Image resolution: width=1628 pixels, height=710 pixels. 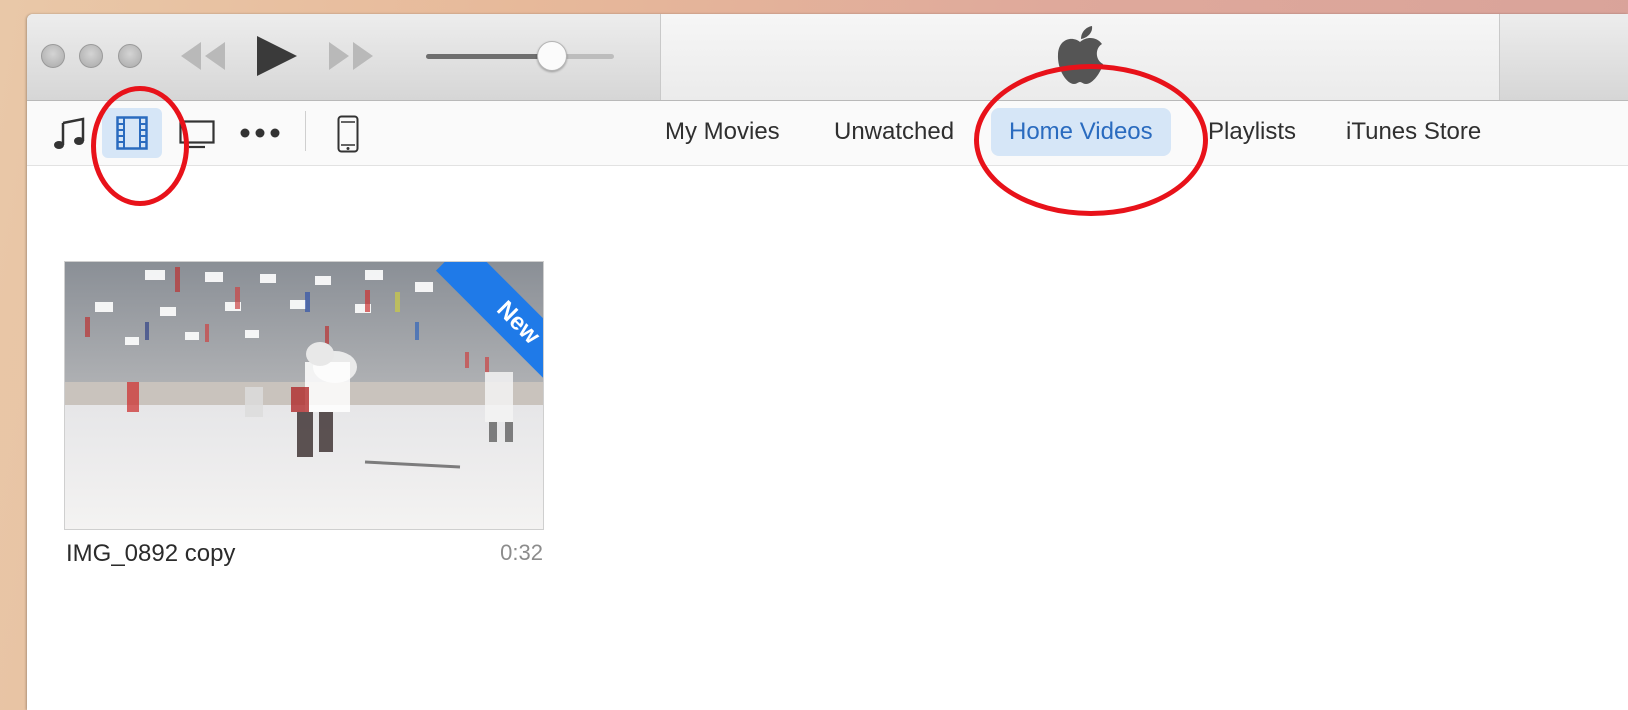 What do you see at coordinates (1413, 132) in the screenshot?
I see `tab-itunes-store: iTunes Store` at bounding box center [1413, 132].